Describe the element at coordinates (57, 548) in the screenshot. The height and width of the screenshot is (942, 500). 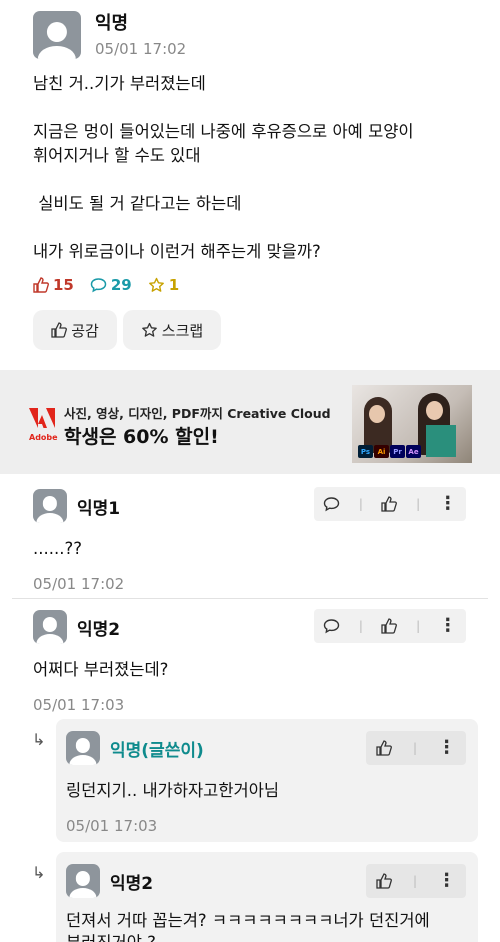
I see `comment-text: ......??` at that location.